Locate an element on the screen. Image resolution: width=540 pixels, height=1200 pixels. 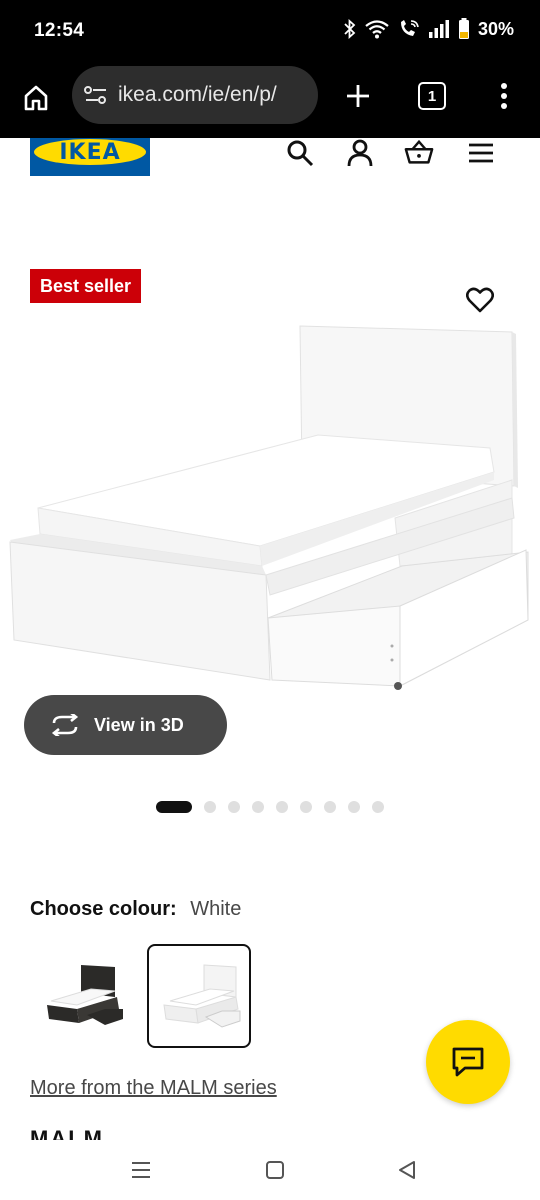
recent-apps-button is located at coordinates (141, 1170).